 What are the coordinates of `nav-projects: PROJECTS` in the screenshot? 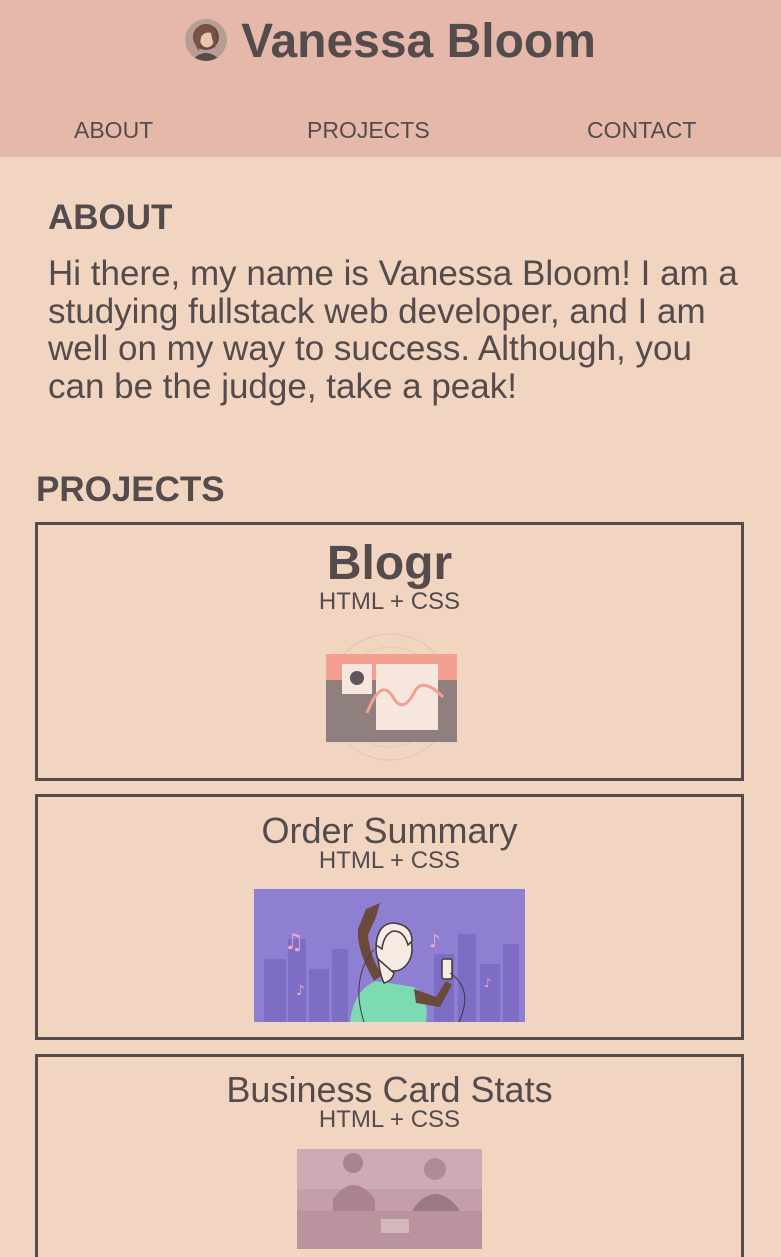 It's located at (368, 130).